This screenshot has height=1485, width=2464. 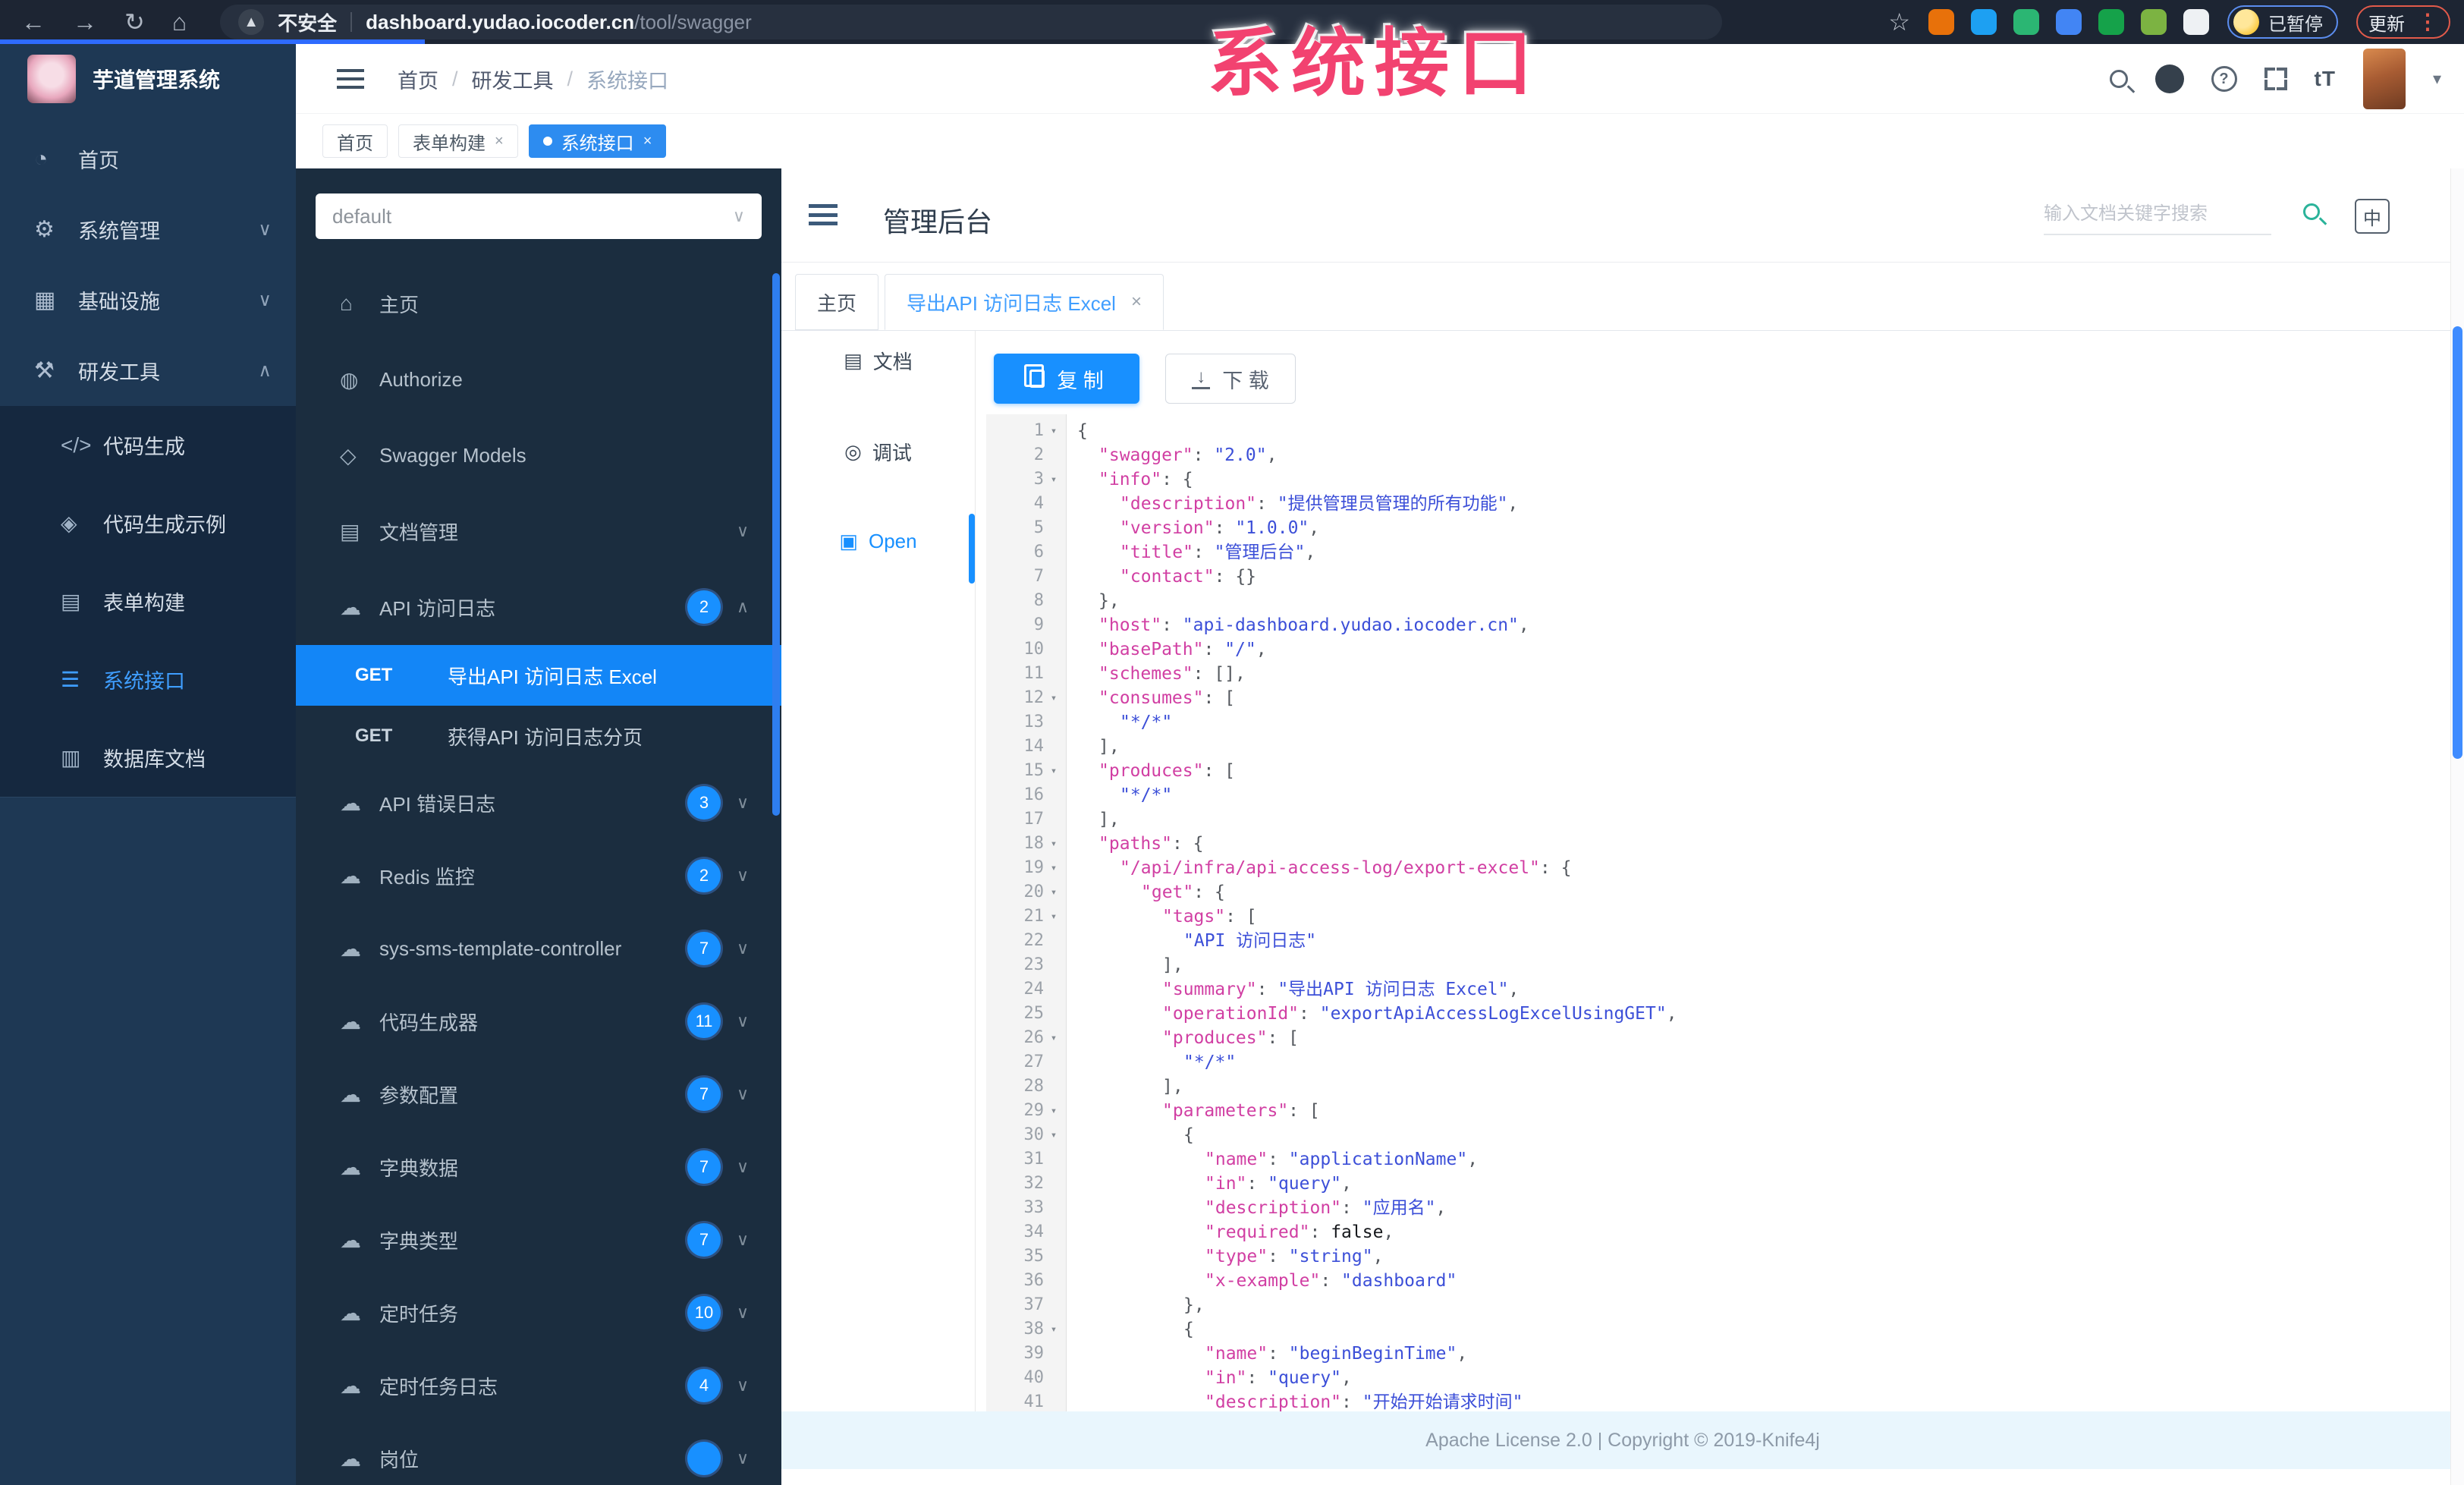 I want to click on token-p: ],, so click(x=1172, y=965).